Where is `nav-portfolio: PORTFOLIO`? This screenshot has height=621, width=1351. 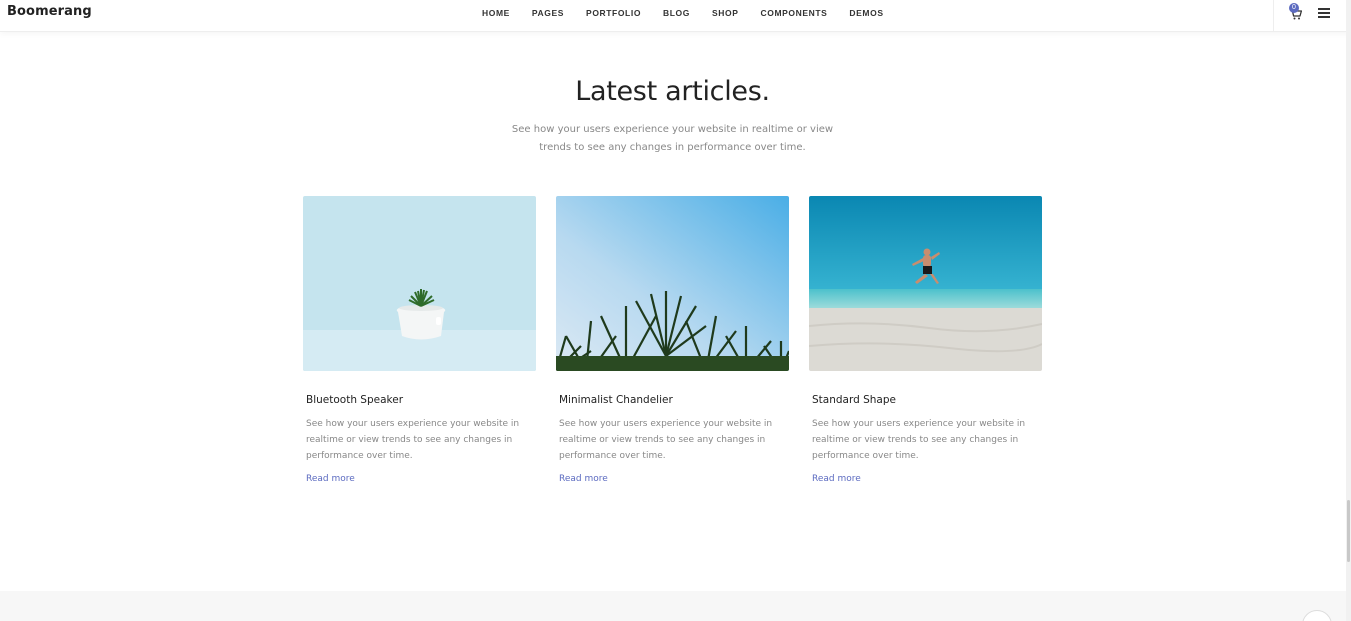 nav-portfolio: PORTFOLIO is located at coordinates (613, 13).